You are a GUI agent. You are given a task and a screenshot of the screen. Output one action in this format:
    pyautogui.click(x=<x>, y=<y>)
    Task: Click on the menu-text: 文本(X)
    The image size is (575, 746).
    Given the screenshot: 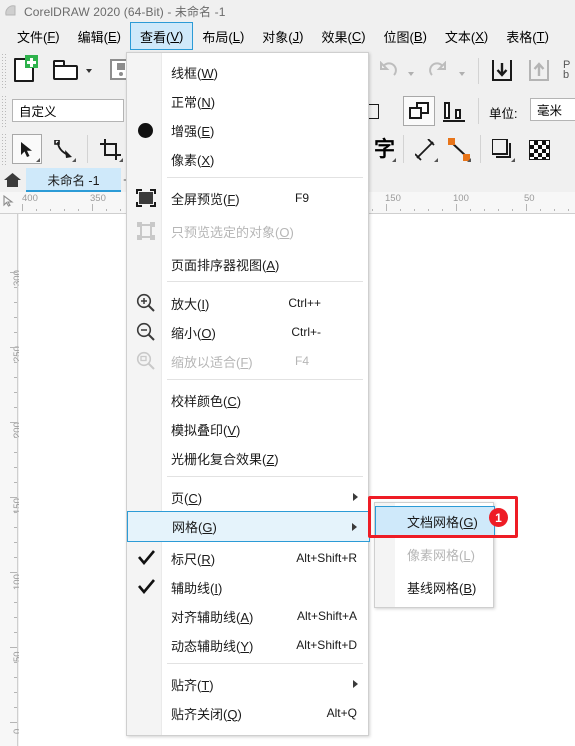 What is the action you would take?
    pyautogui.click(x=466, y=36)
    